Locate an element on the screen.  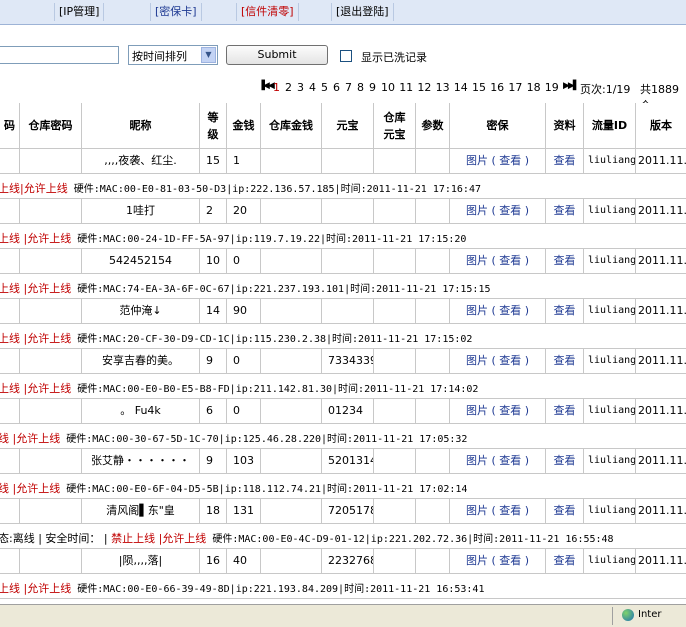
submit-button: Submit is located at coordinates (277, 55).